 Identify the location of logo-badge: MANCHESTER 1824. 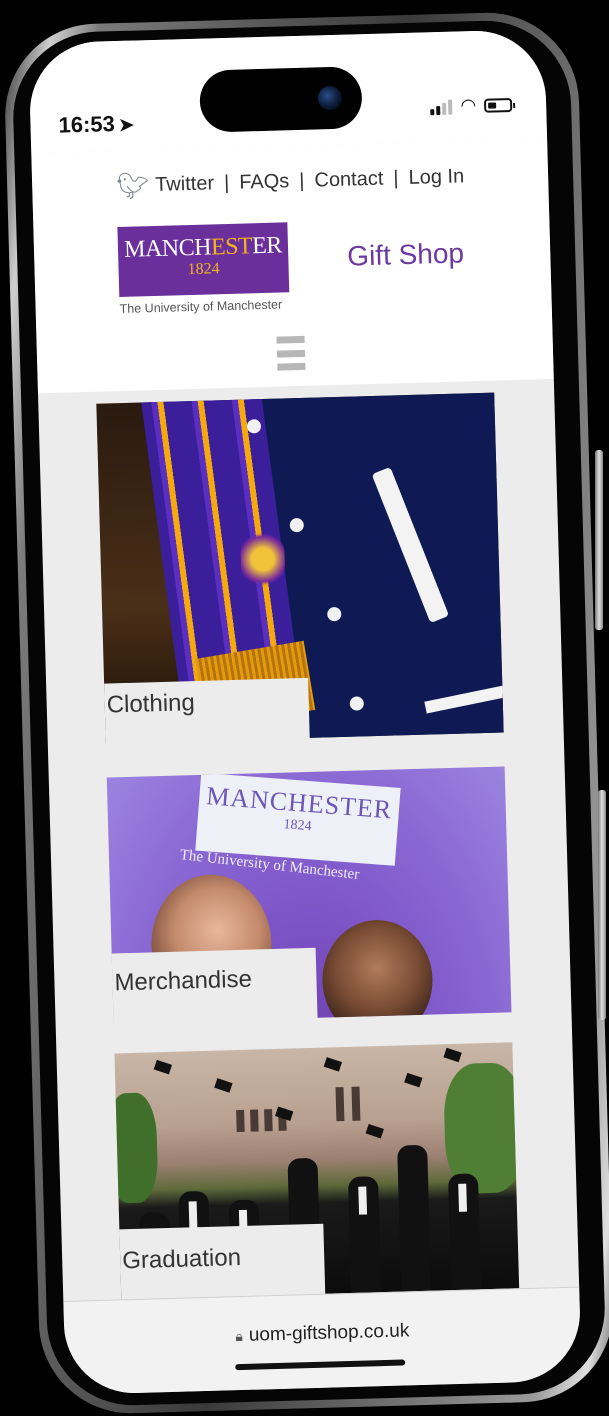
(203, 260).